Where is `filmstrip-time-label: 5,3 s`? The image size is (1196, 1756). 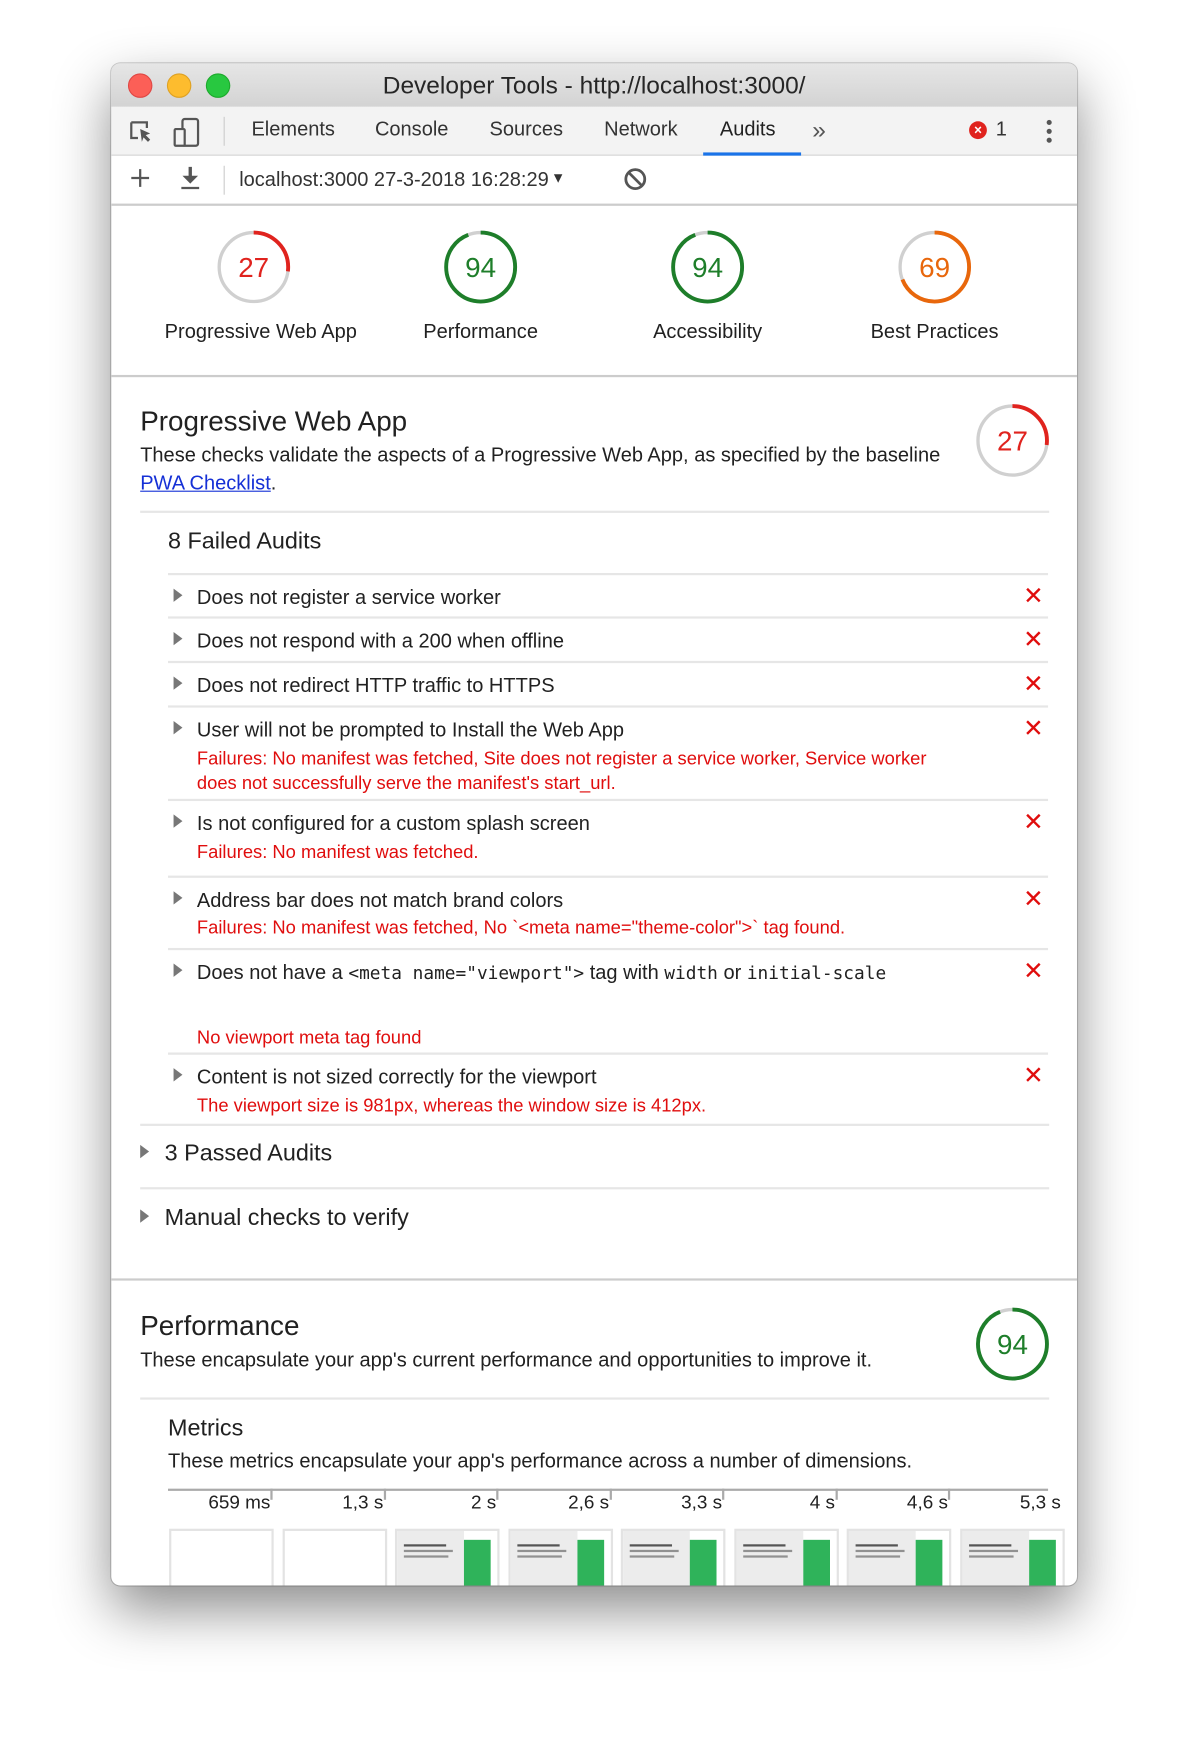
filmstrip-time-label: 5,3 s is located at coordinates (1040, 1502).